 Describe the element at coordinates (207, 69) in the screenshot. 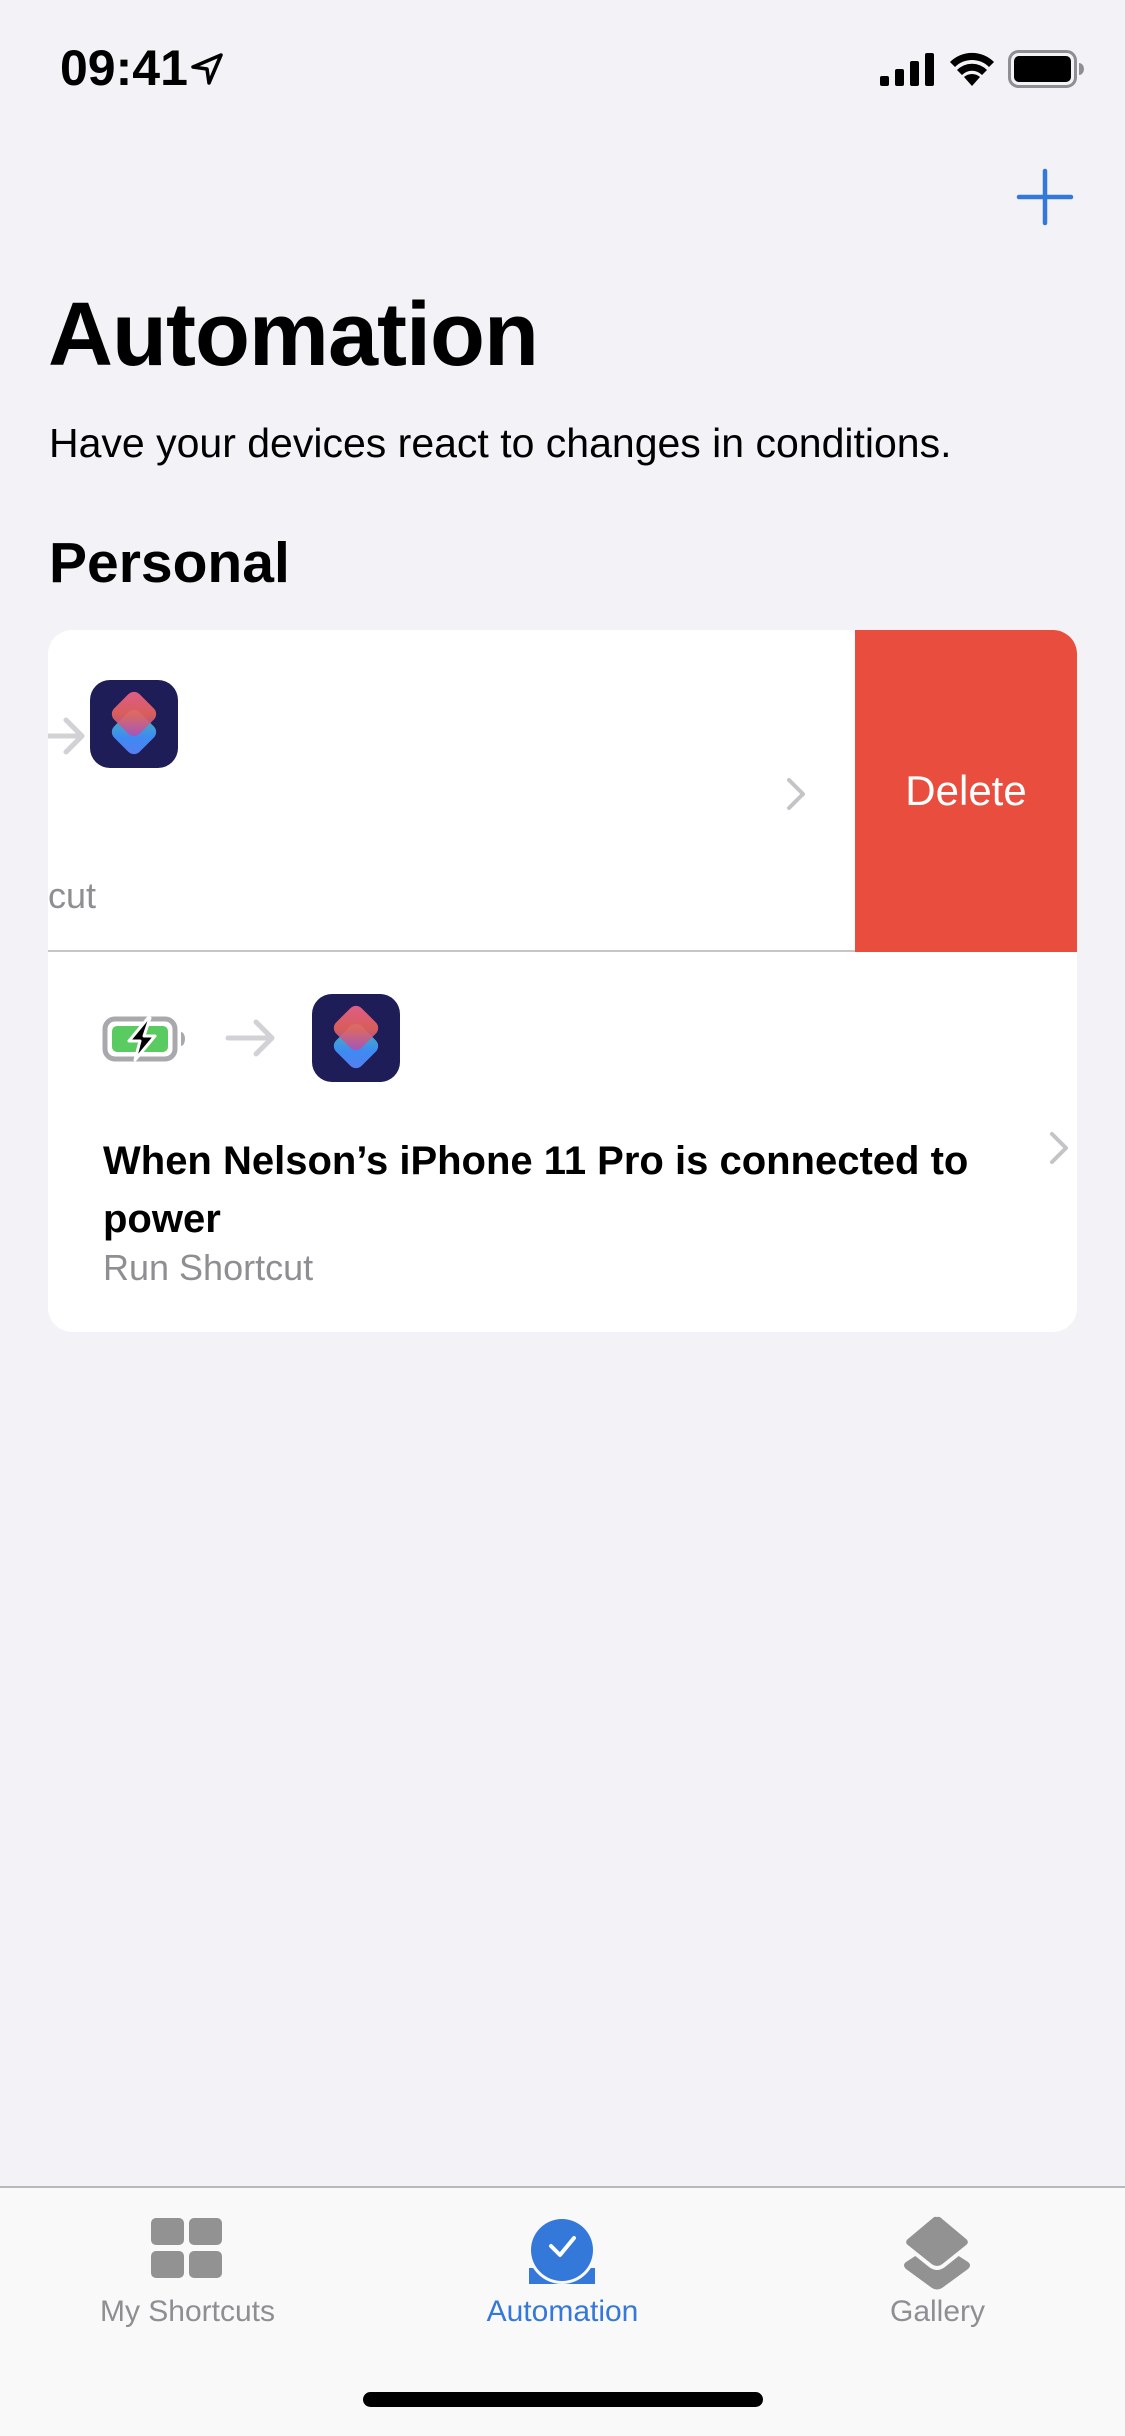

I see `location-arrow-icon` at that location.